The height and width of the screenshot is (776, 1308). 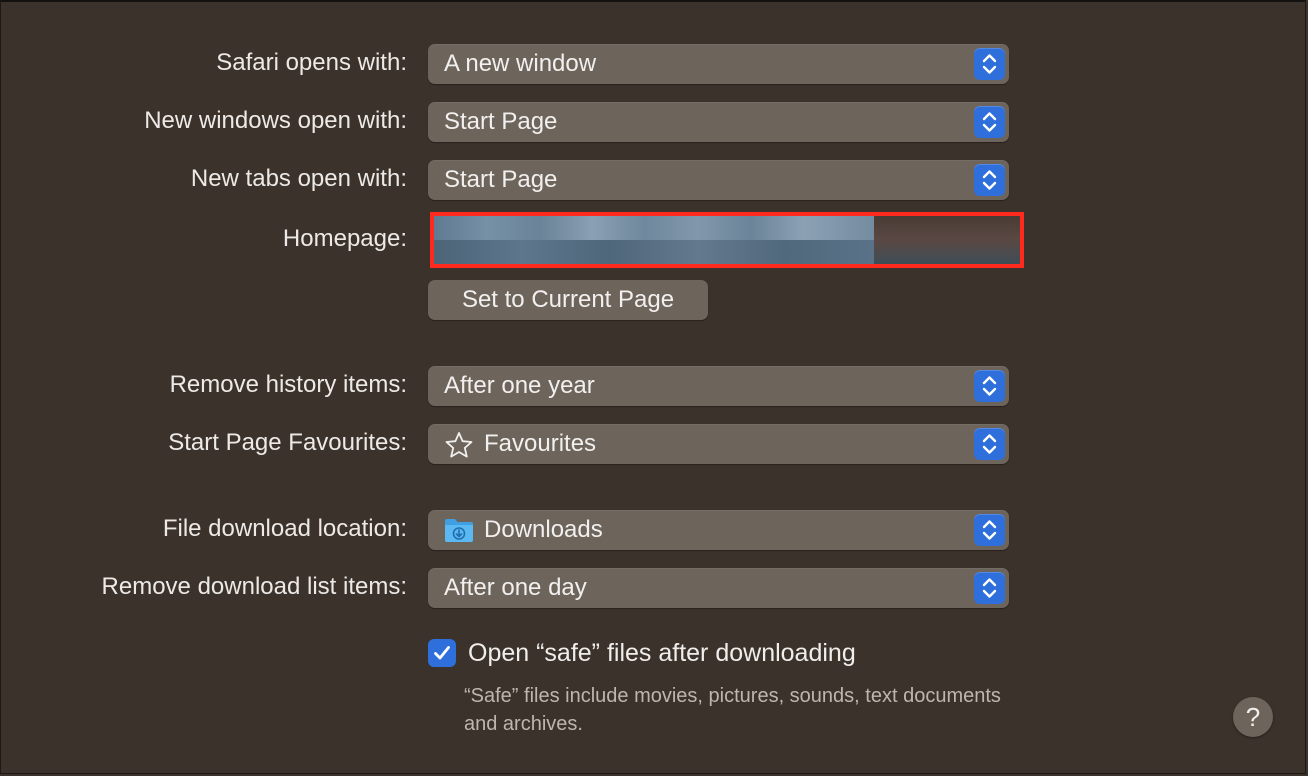 What do you see at coordinates (459, 444) in the screenshot?
I see `star-icon` at bounding box center [459, 444].